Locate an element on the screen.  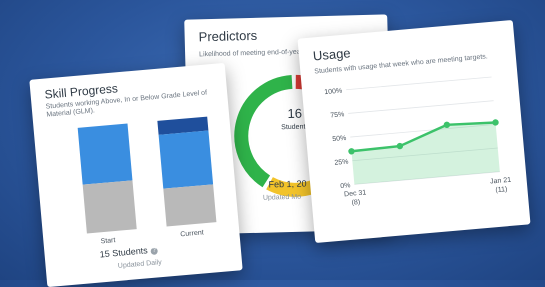
predictors-updated: Updated Mo is located at coordinates (282, 197).